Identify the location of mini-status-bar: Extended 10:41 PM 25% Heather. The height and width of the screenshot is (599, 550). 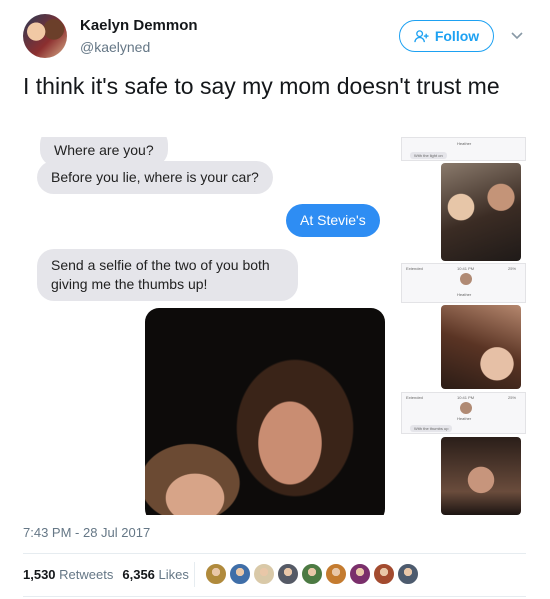
(463, 283).